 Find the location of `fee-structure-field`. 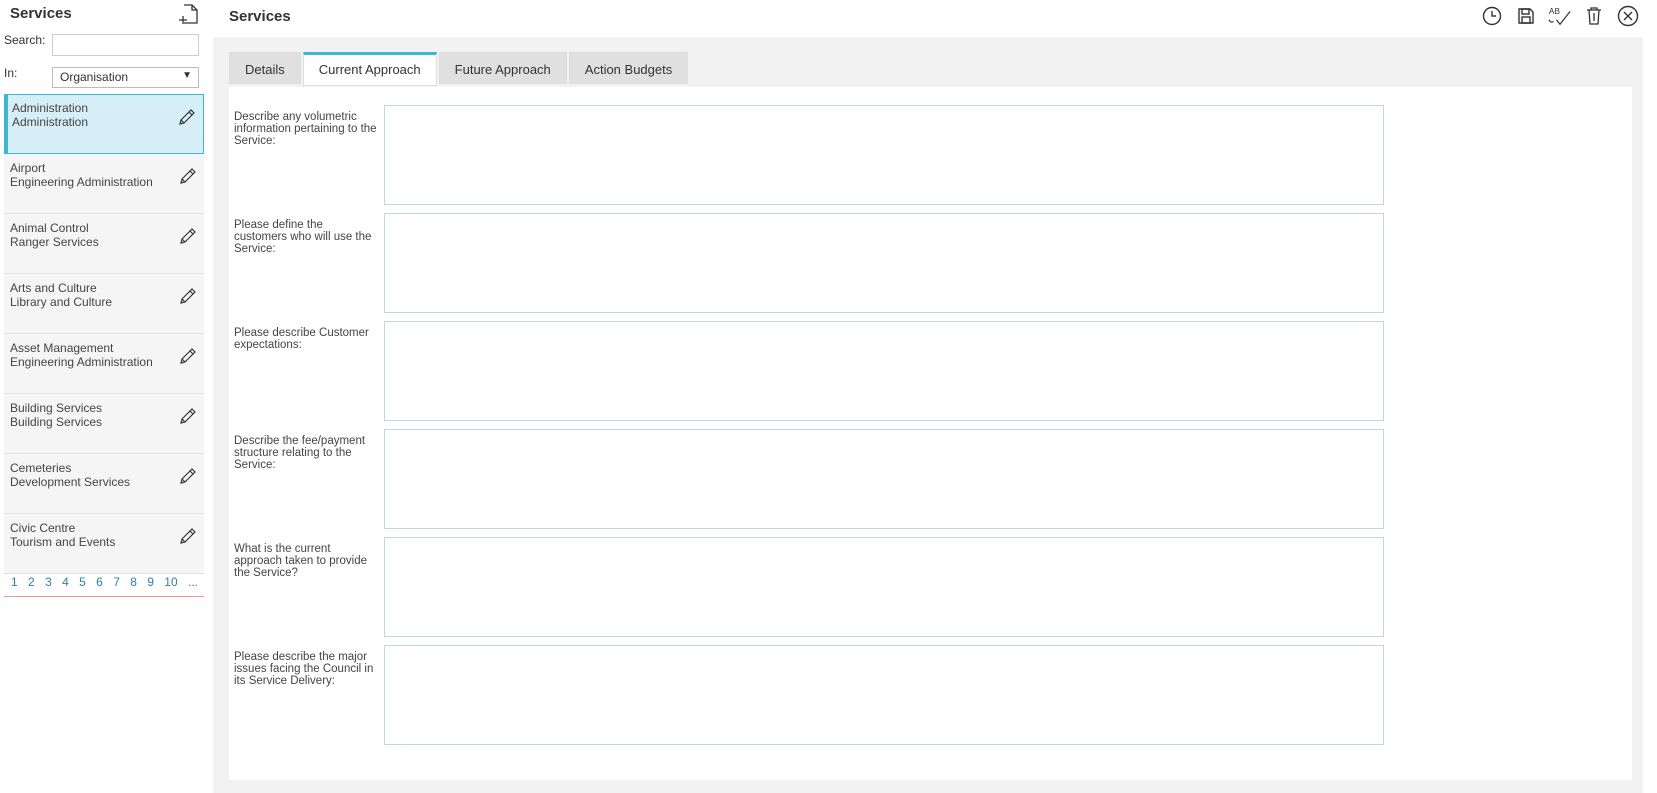

fee-structure-field is located at coordinates (884, 479).